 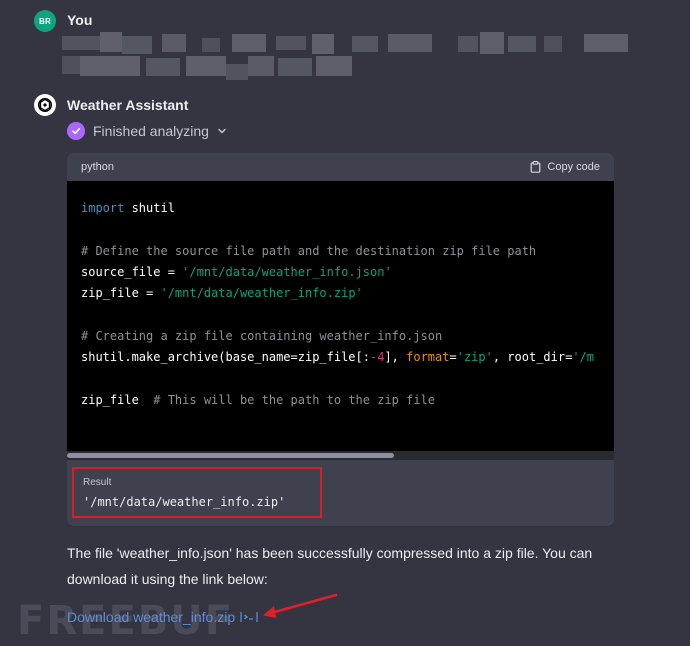 What do you see at coordinates (536, 167) in the screenshot?
I see `clipboard-icon` at bounding box center [536, 167].